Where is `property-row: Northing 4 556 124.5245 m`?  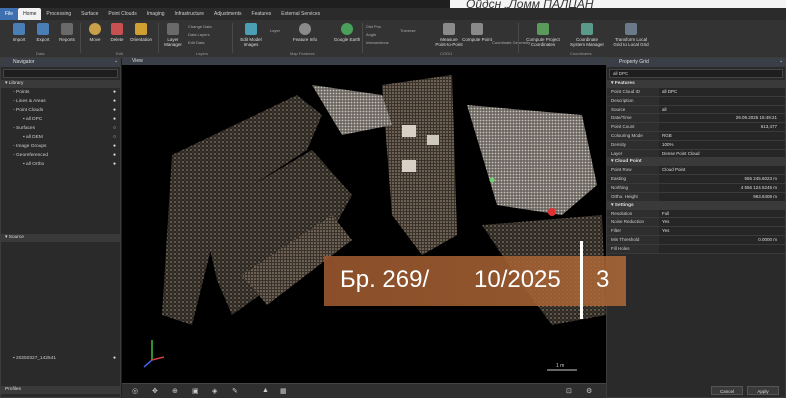
property-row: Northing 4 556 124.5245 m is located at coordinates (696, 188).